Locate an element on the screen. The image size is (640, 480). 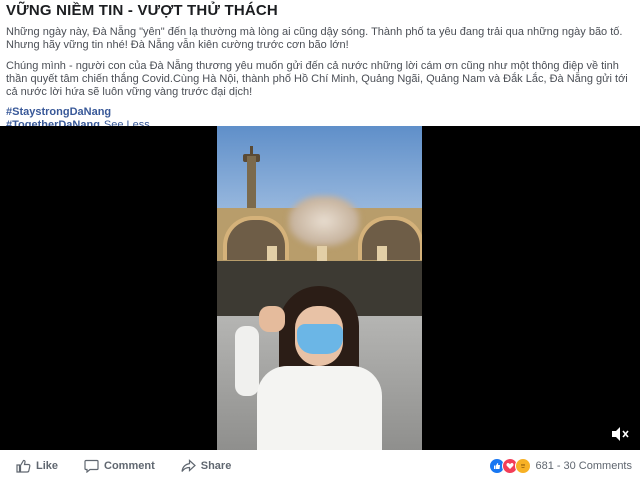
like-button: Like is located at coordinates (37, 466).